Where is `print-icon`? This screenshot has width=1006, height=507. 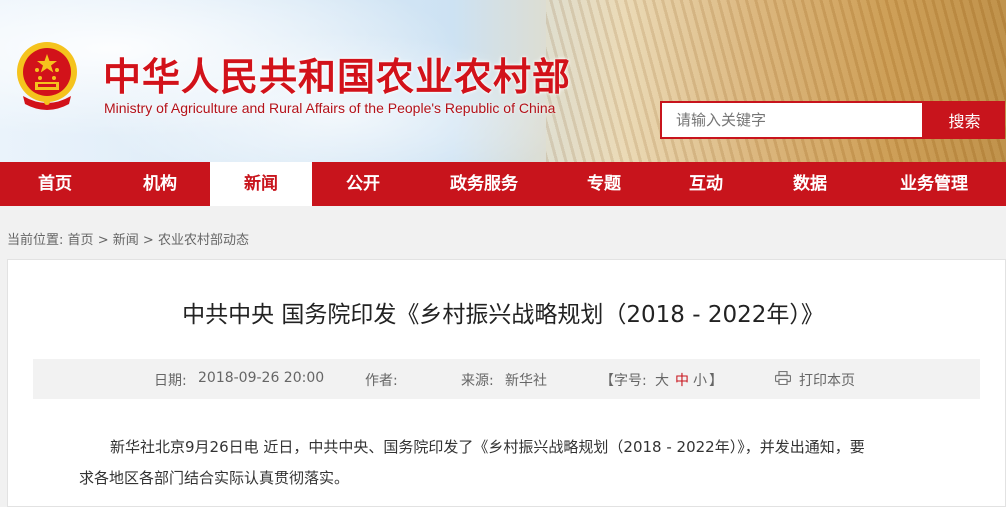 print-icon is located at coordinates (783, 378).